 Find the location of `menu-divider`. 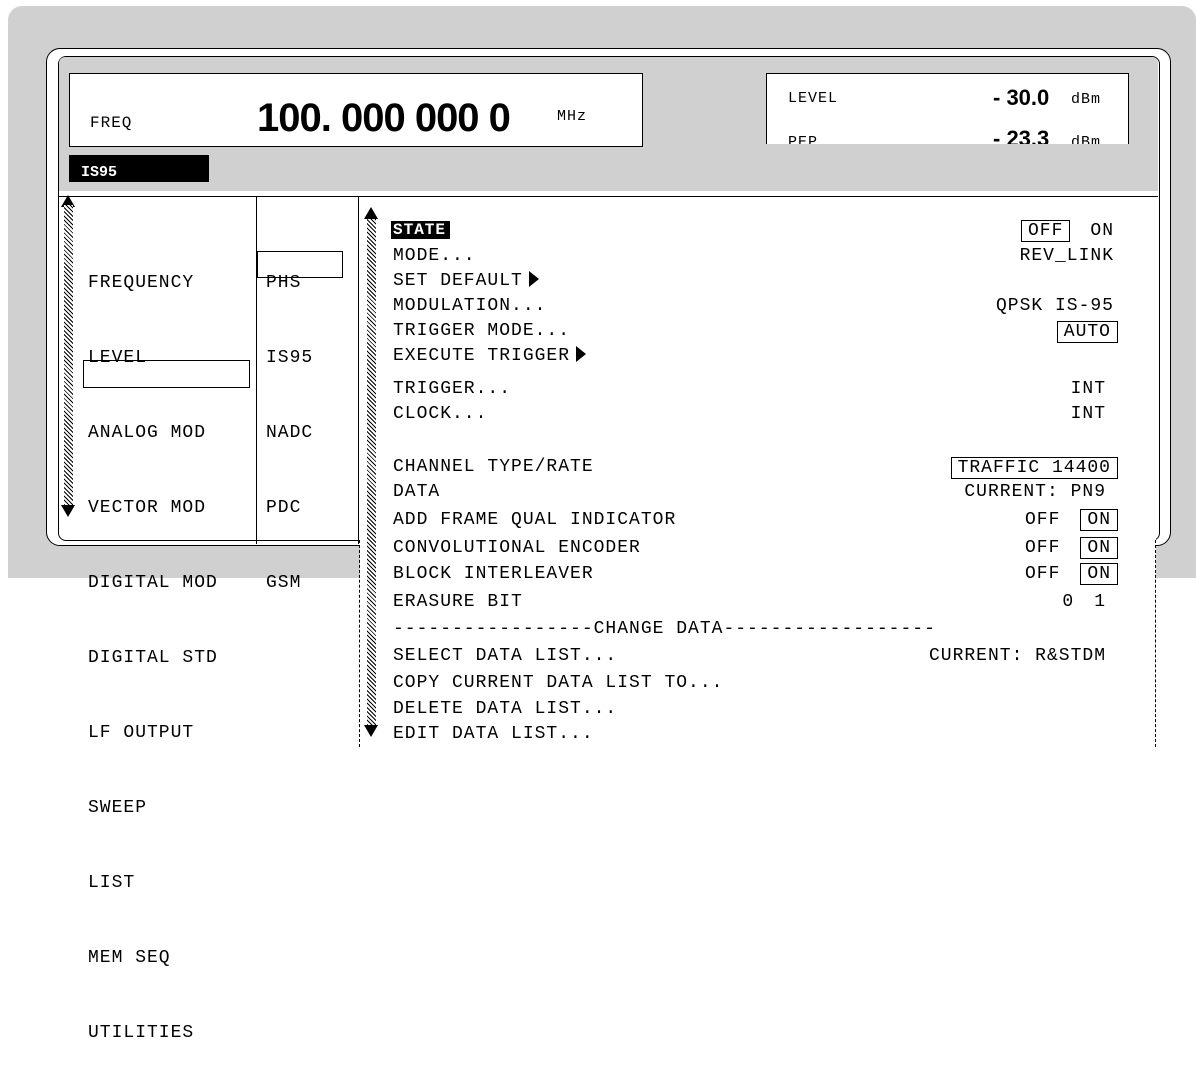

menu-divider is located at coordinates (256, 370).